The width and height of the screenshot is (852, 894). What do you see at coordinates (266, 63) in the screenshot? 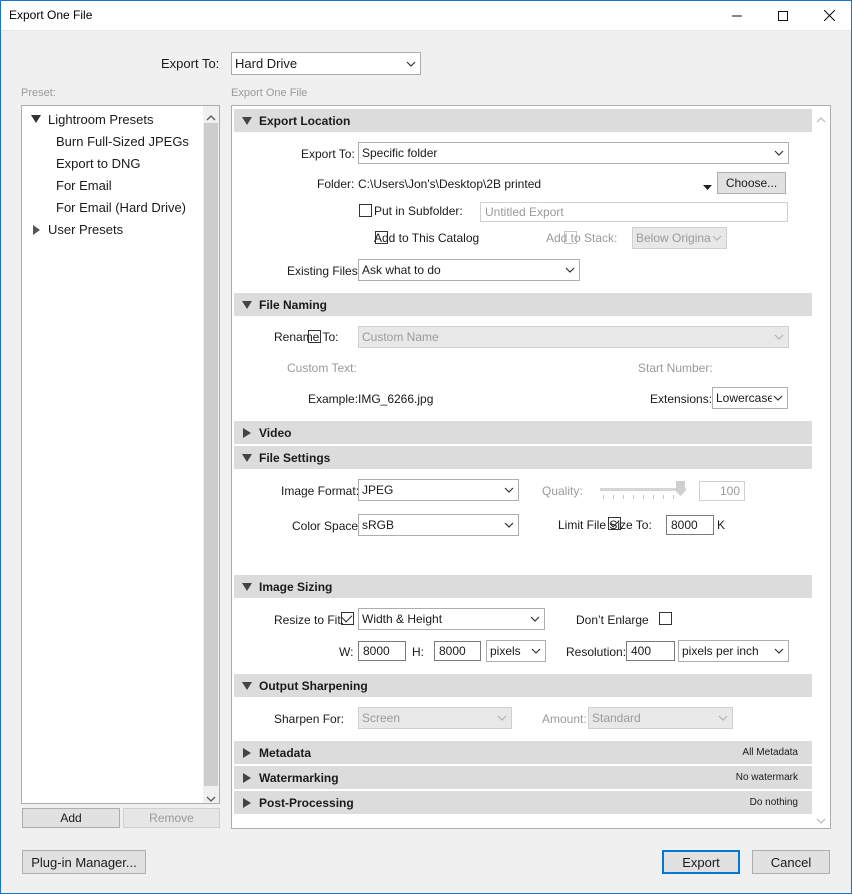
I see `export-to-value: Hard Drive` at bounding box center [266, 63].